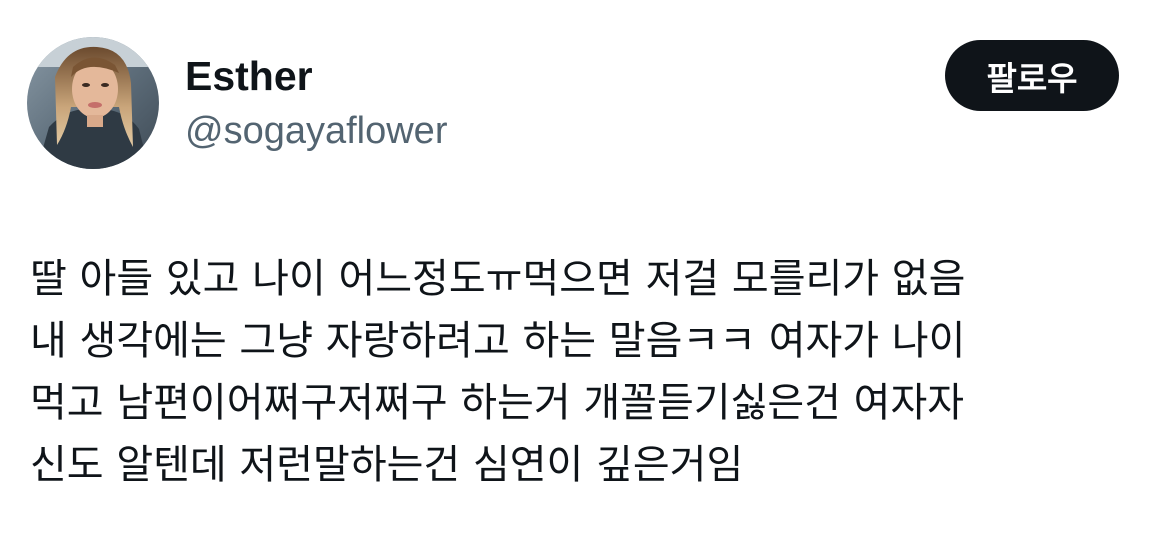 The height and width of the screenshot is (535, 1170). What do you see at coordinates (498, 279) in the screenshot?
I see `tweet-text-line: 딸 아들 있고 나이 어느정도ㅠ먹으면 저걸 모를리가 없음` at bounding box center [498, 279].